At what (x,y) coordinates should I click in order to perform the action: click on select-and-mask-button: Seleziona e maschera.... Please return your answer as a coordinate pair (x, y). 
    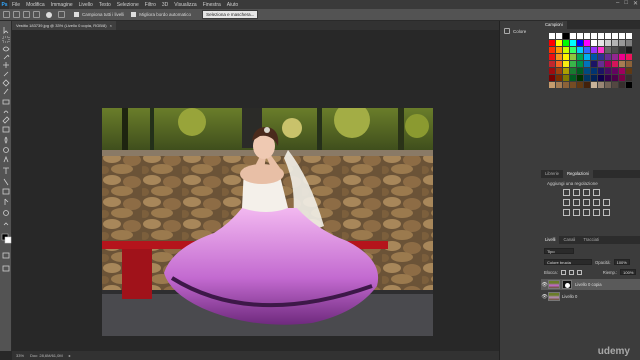
    Looking at the image, I should click on (230, 14).